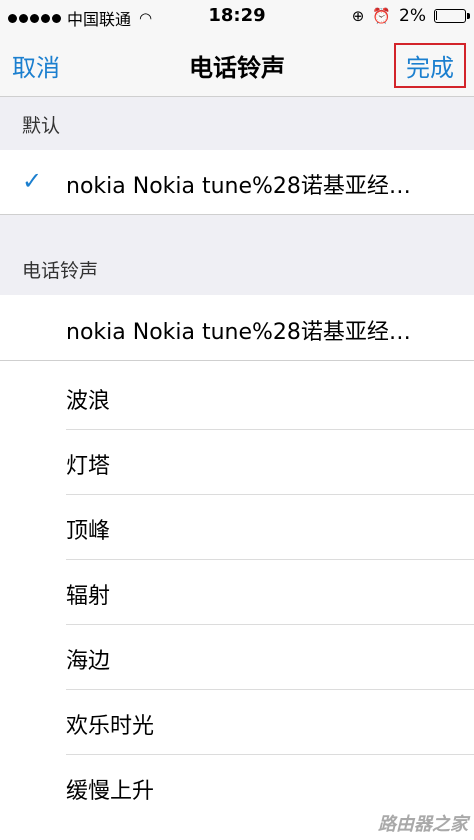 The width and height of the screenshot is (474, 840). What do you see at coordinates (110, 791) in the screenshot?
I see `ringtone-label: 缓慢上升` at bounding box center [110, 791].